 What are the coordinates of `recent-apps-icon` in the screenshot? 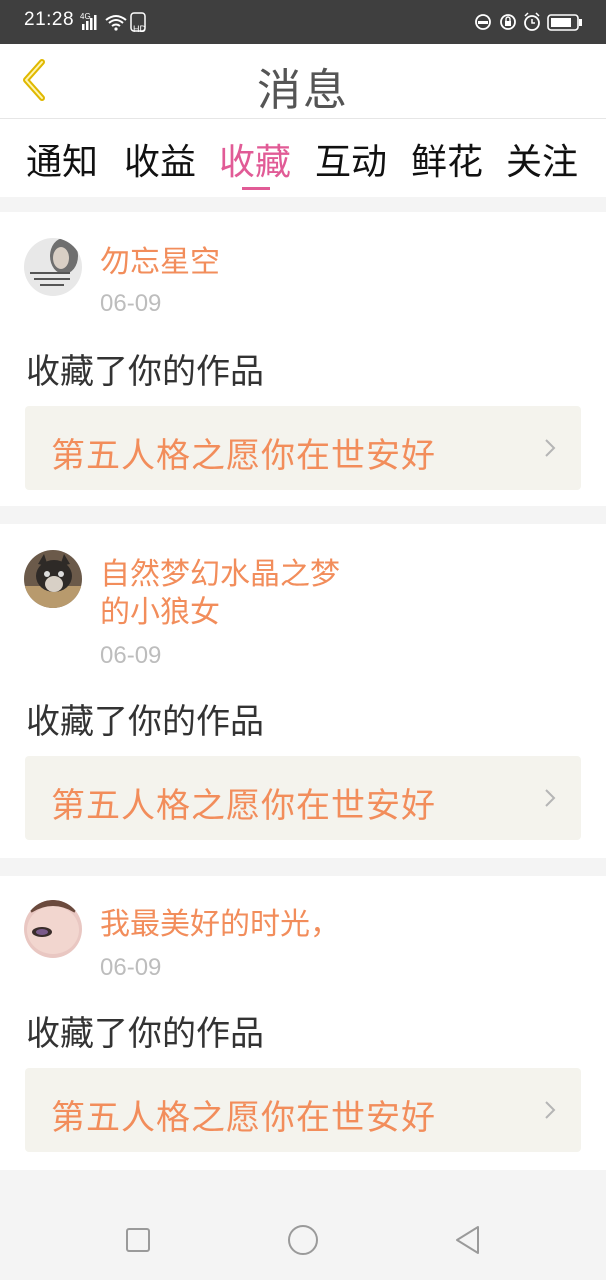 It's located at (138, 1240).